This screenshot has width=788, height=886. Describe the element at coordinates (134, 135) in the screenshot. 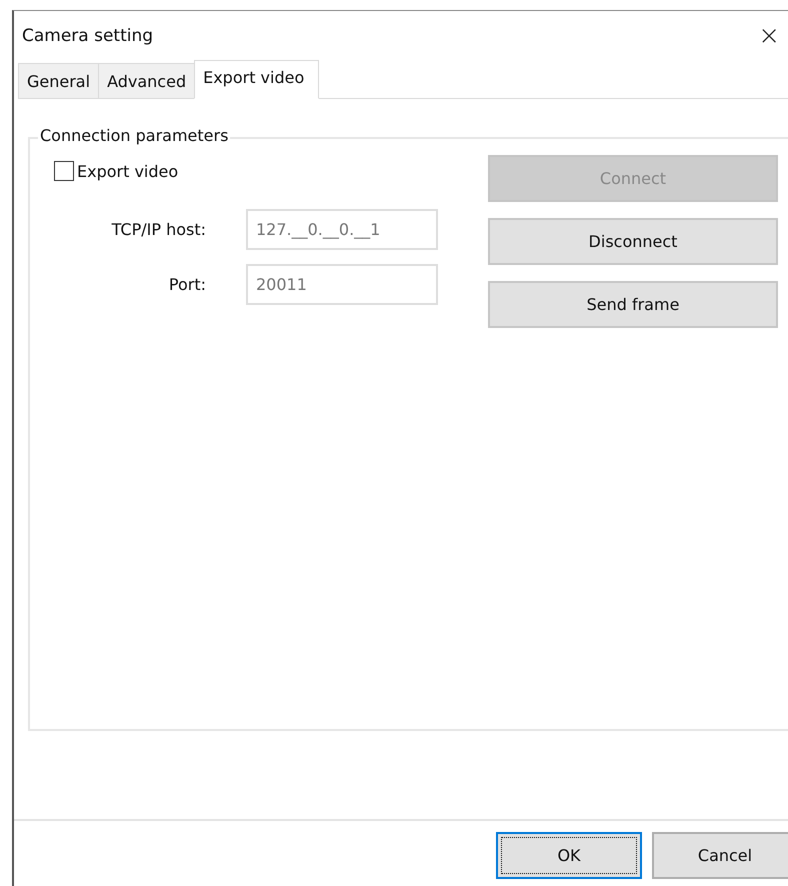

I see `group-title: Connection parameters` at that location.